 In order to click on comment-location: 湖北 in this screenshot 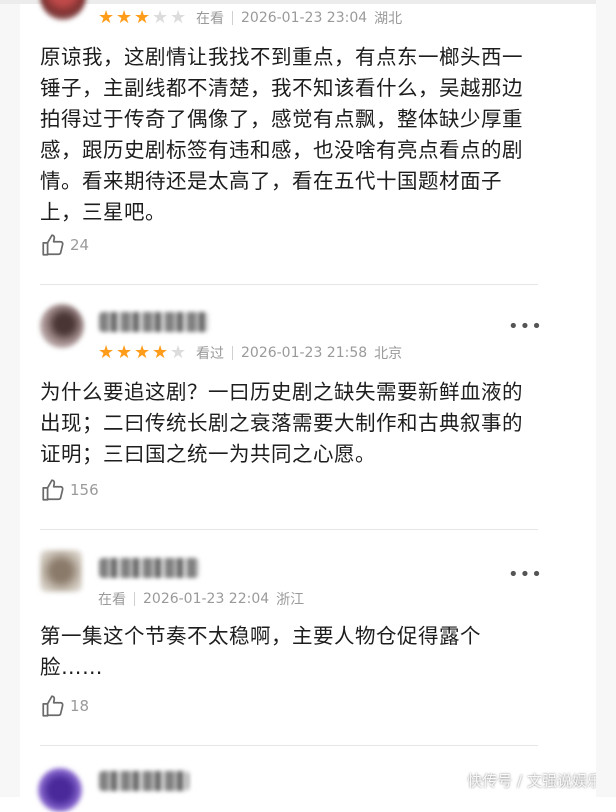, I will do `click(388, 19)`.